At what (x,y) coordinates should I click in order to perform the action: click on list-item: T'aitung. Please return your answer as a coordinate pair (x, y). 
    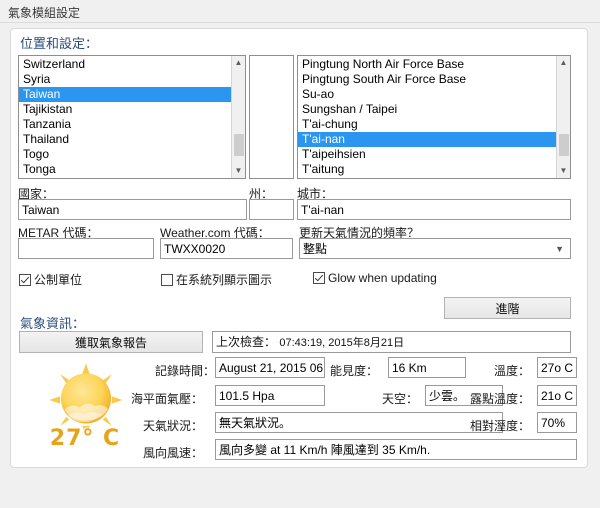
    Looking at the image, I should click on (427, 169).